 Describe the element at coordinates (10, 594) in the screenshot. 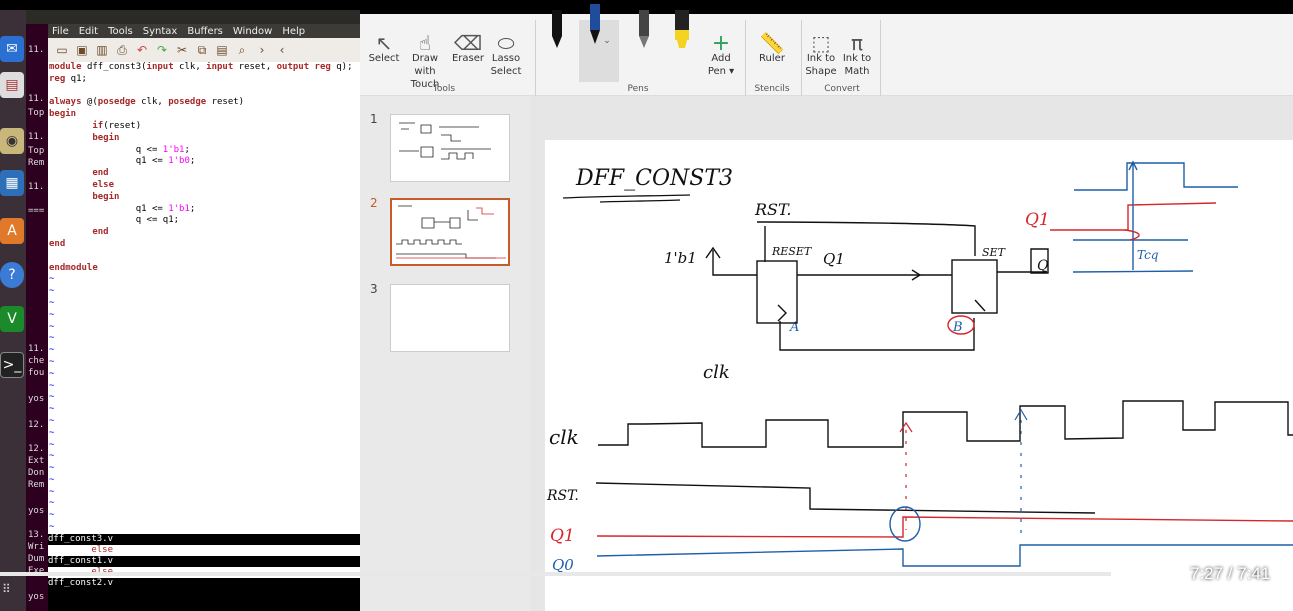

I see `more-dots-icon: ⠿` at that location.